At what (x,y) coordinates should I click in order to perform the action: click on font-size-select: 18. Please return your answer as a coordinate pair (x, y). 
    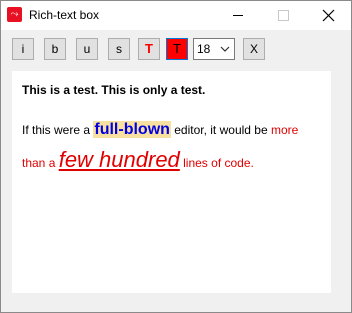
    Looking at the image, I should click on (214, 49).